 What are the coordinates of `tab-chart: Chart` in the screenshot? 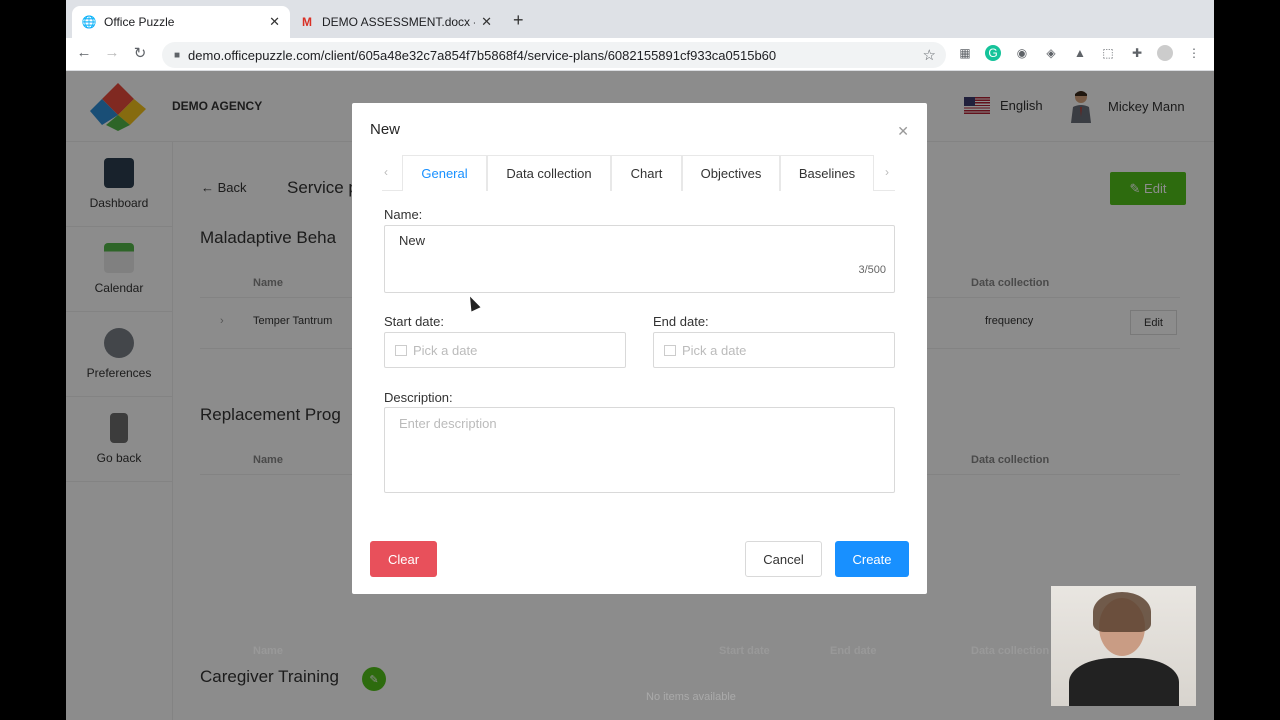 It's located at (646, 173).